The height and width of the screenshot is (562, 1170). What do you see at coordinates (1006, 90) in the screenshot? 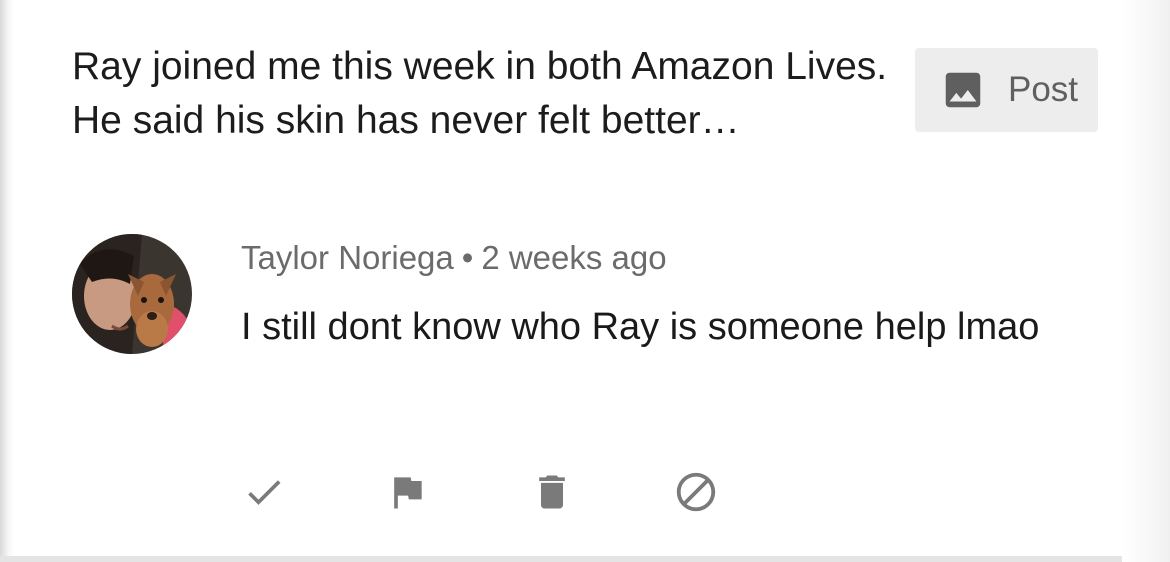
I see `view-post-button: Post` at bounding box center [1006, 90].